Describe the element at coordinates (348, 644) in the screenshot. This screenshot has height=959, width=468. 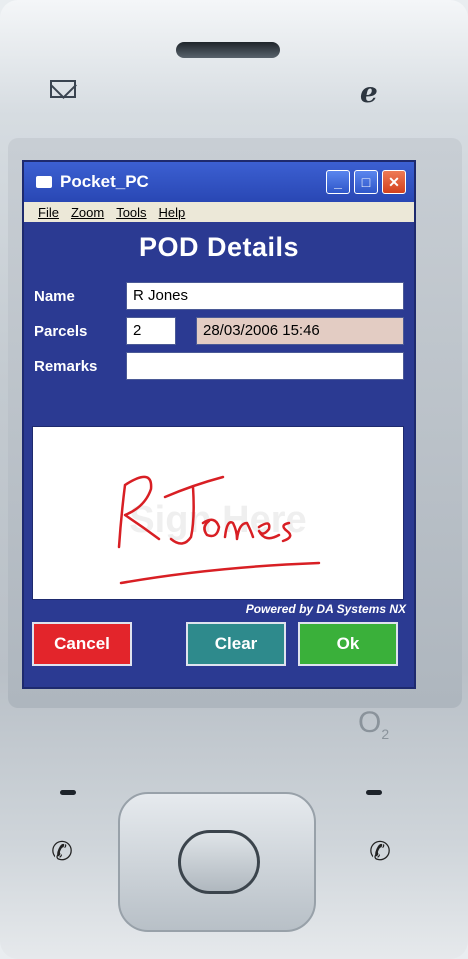
I see `ok-button: Ok` at that location.